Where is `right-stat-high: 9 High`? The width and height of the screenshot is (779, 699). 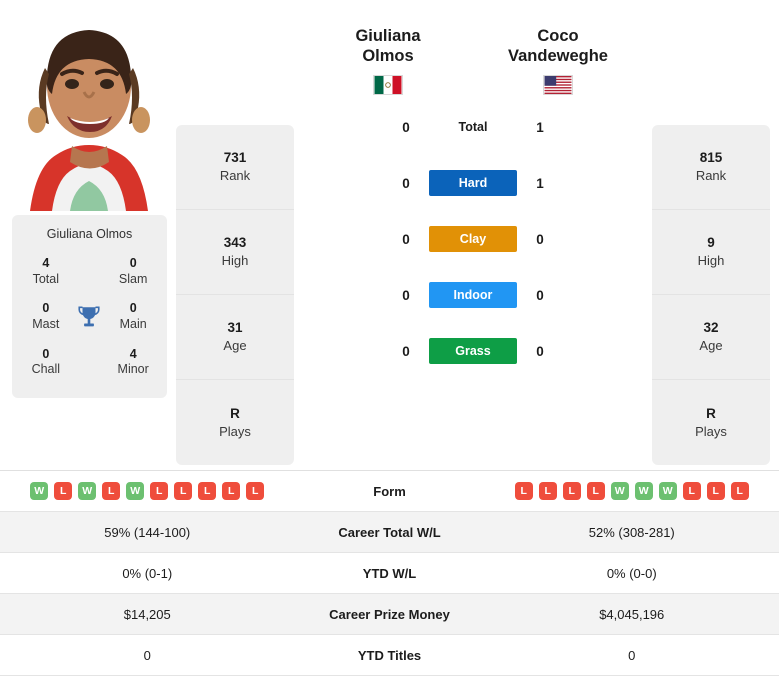
right-stat-high: 9 High is located at coordinates (711, 252).